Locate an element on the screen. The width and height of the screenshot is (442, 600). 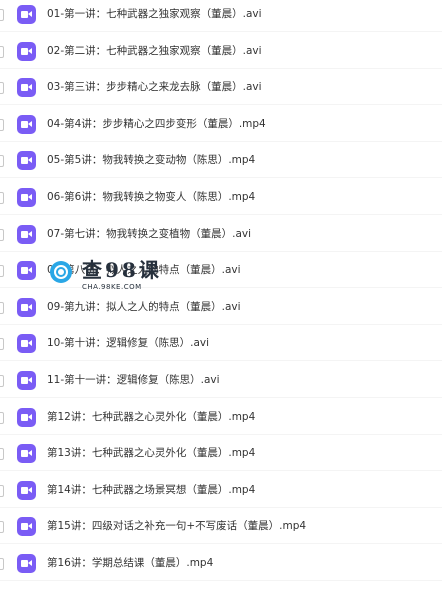
file-row: 第13讲：七种武器之心灵外化（董晨）.mp4 is located at coordinates (221, 458).